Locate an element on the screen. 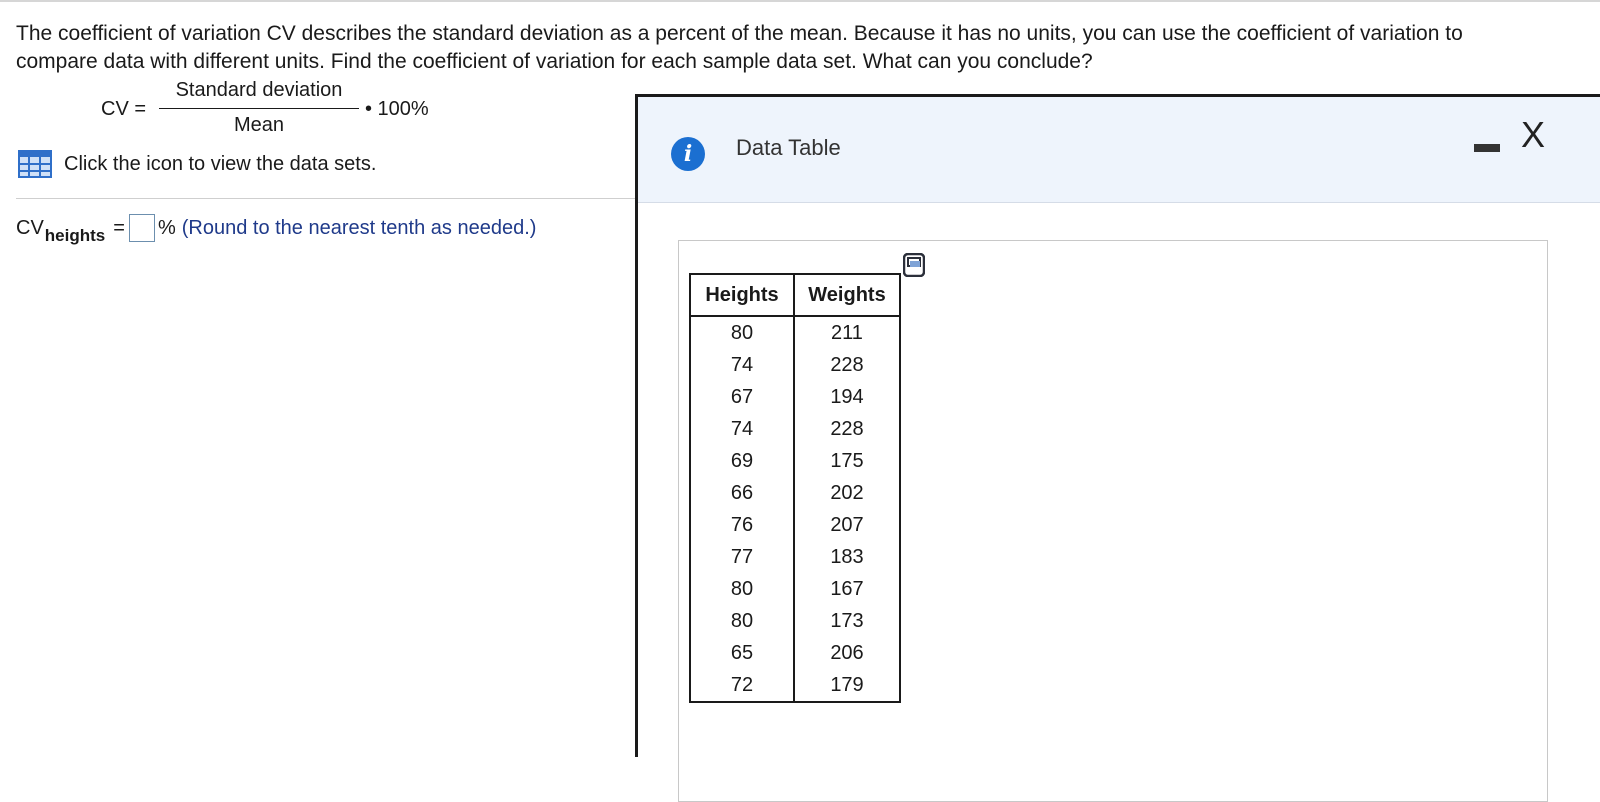  table-row: 67 194 is located at coordinates (795, 397).